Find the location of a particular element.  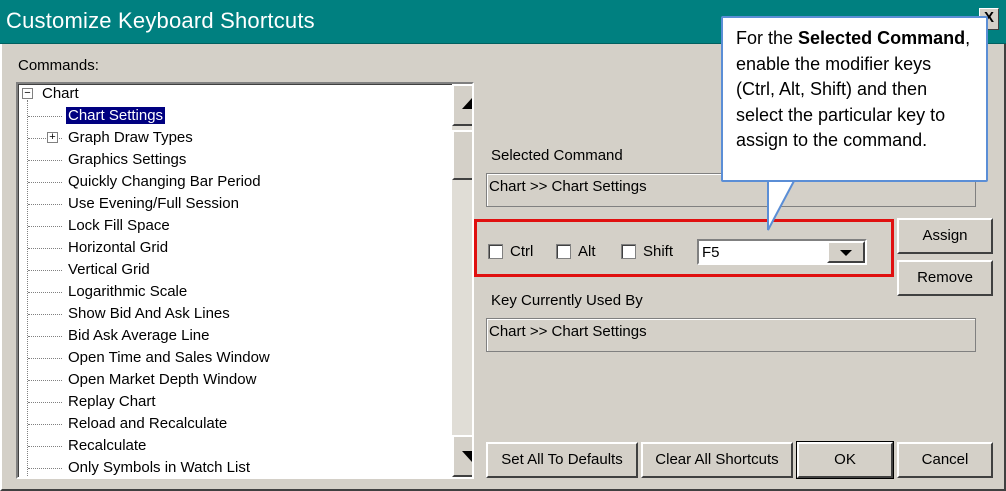

alt-label: Alt is located at coordinates (587, 251).